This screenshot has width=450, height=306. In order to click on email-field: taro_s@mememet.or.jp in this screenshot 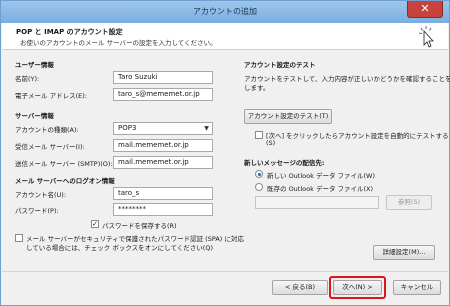, I will do `click(163, 94)`.